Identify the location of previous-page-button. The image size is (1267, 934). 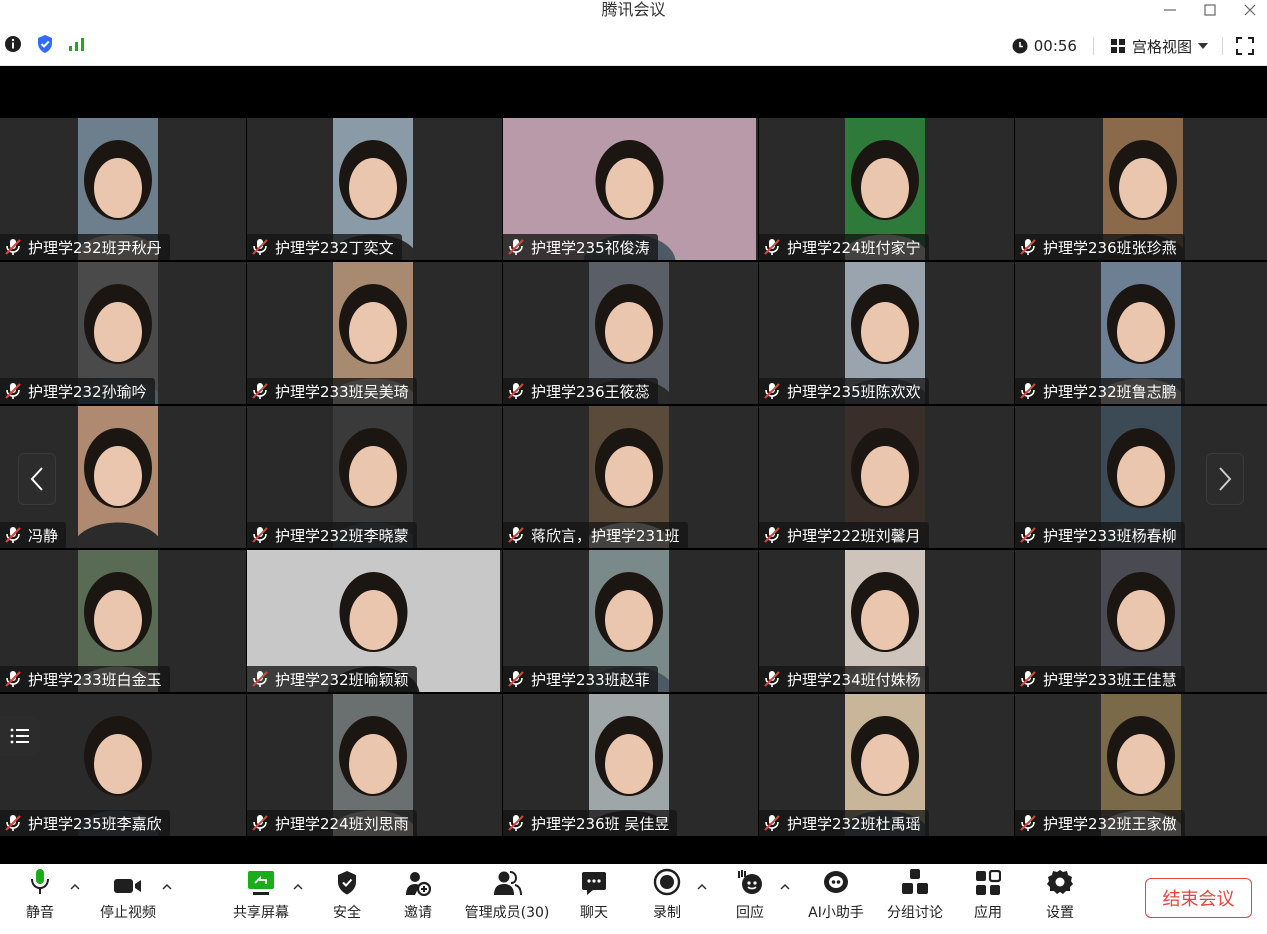
(37, 479).